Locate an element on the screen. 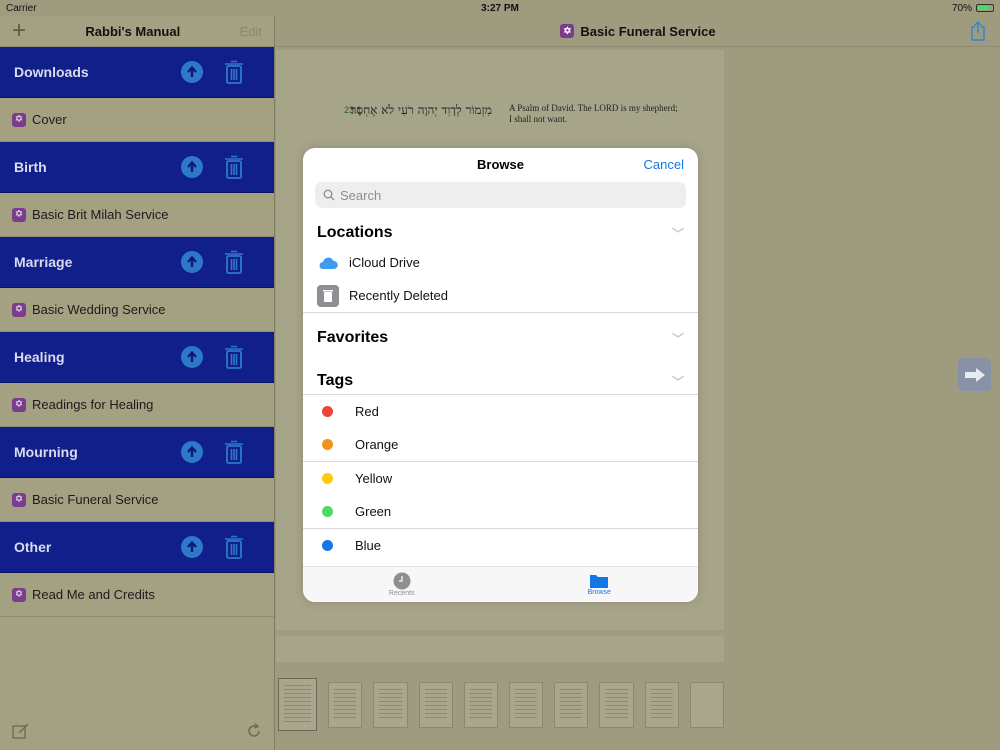 The height and width of the screenshot is (750, 1000). list-item: ✡ Basic Funeral Service is located at coordinates (137, 500).